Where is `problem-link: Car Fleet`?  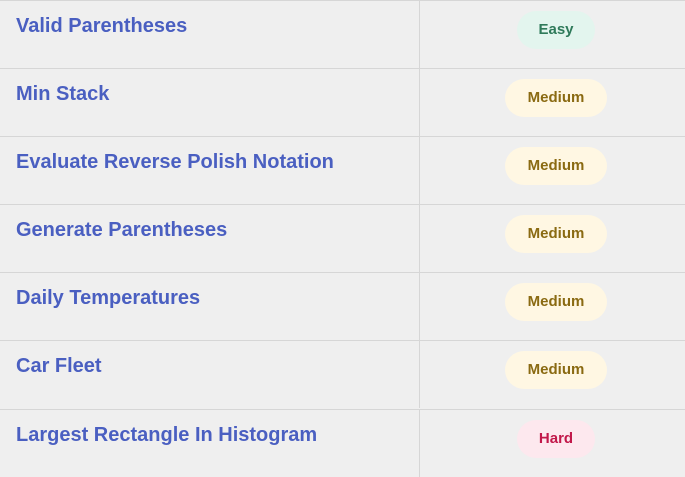 problem-link: Car Fleet is located at coordinates (59, 366).